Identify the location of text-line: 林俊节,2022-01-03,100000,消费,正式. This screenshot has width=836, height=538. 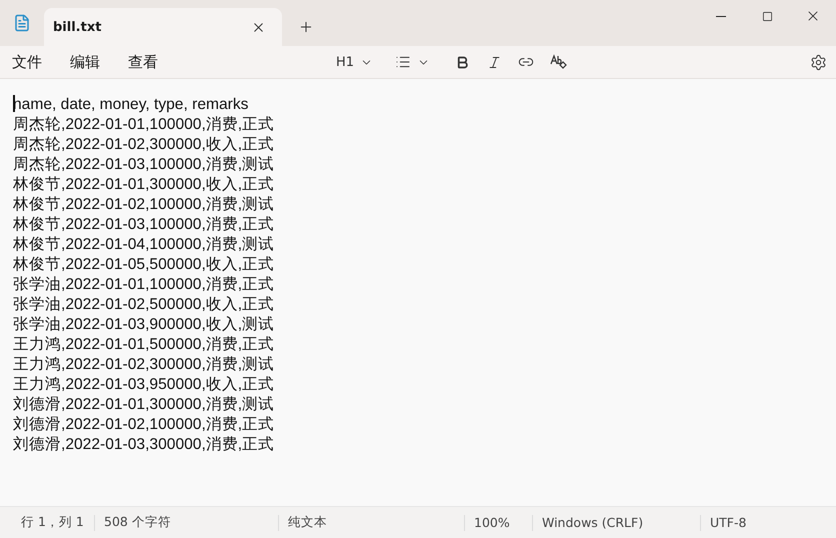
(144, 225).